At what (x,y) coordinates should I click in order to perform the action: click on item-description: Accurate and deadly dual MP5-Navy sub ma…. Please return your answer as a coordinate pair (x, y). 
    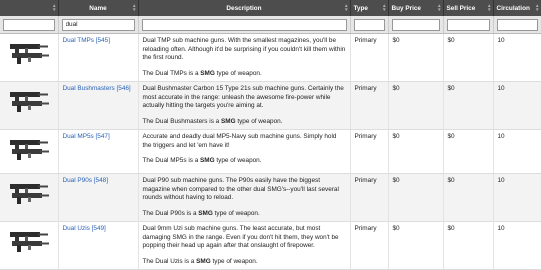
    Looking at the image, I should click on (239, 141).